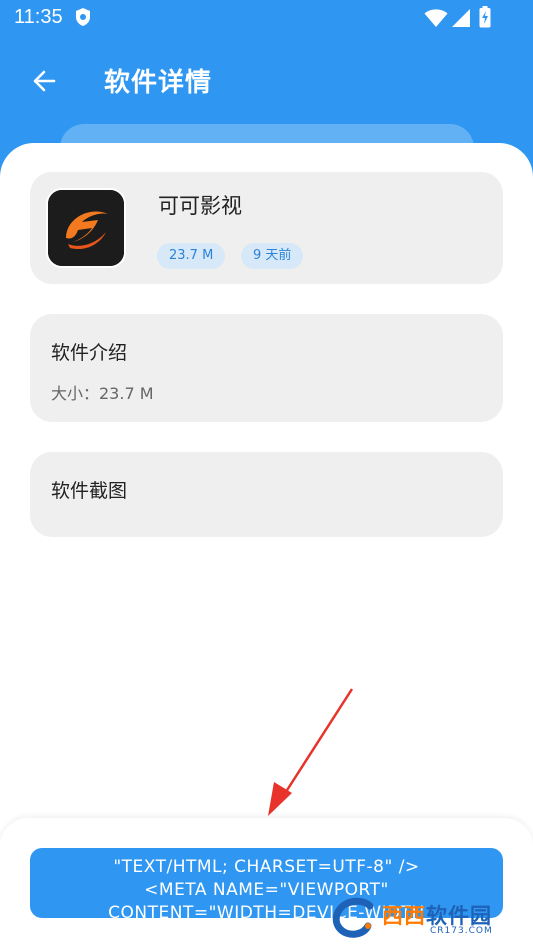  What do you see at coordinates (461, 931) in the screenshot?
I see `watermark-sub: CR173.COM` at bounding box center [461, 931].